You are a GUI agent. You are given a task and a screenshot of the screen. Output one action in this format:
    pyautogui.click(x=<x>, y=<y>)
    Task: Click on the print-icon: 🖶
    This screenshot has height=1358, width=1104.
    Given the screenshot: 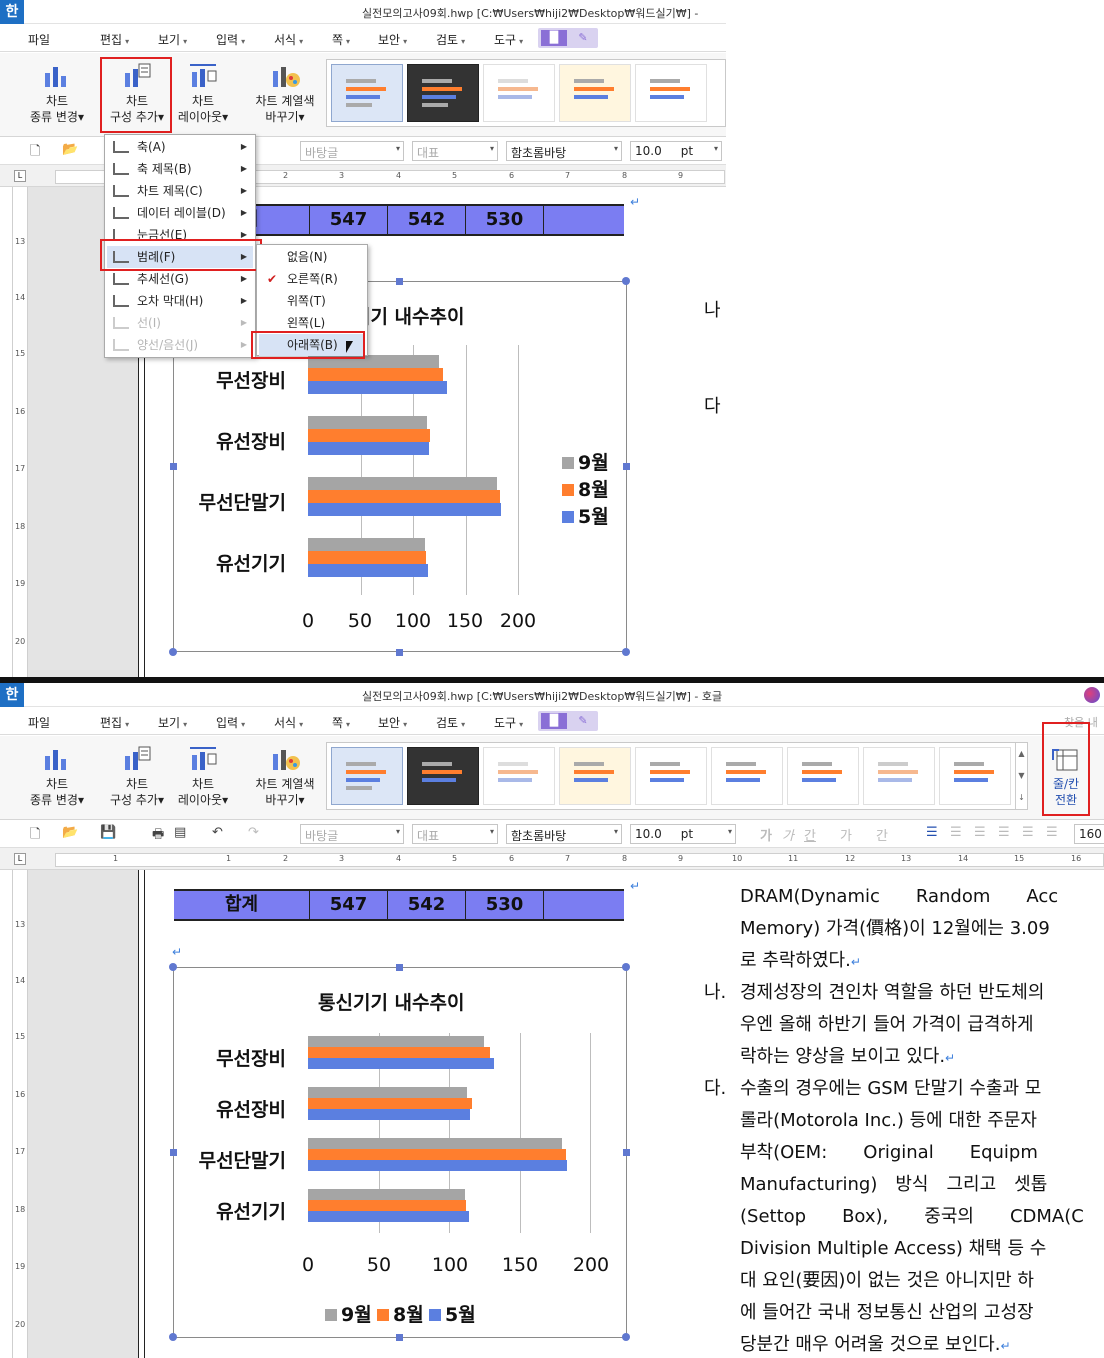 What is the action you would take?
    pyautogui.click(x=158, y=836)
    